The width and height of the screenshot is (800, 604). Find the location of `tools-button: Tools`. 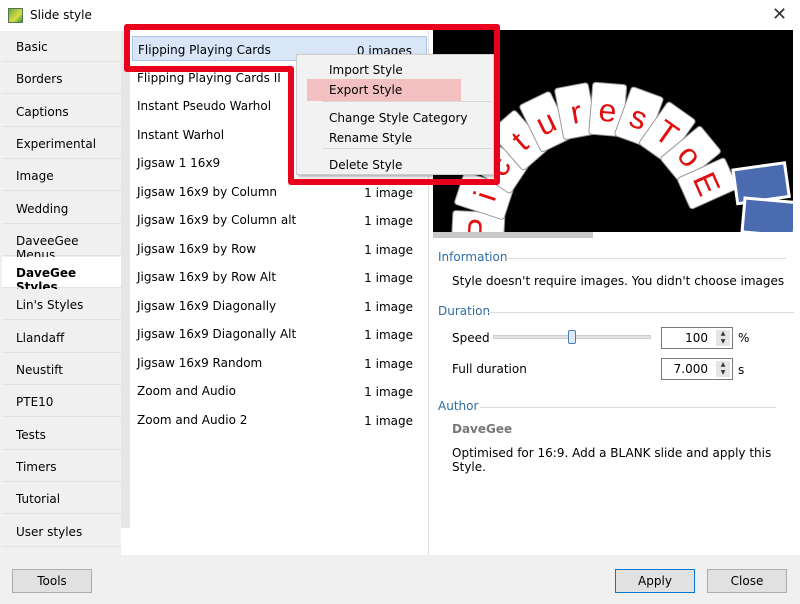

tools-button: Tools is located at coordinates (52, 581).